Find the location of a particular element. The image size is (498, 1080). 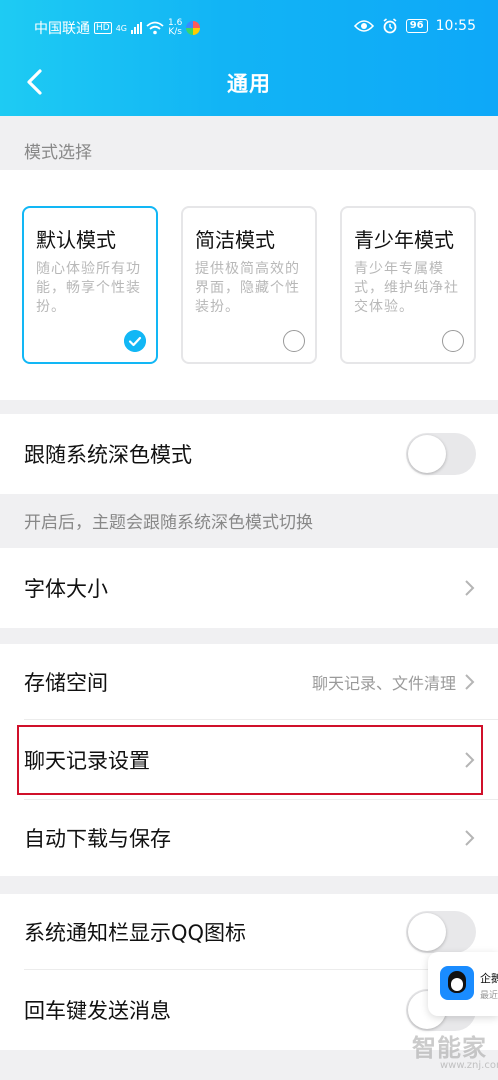

dark-mode-row: 跟随系统深色模式 is located at coordinates (249, 454).